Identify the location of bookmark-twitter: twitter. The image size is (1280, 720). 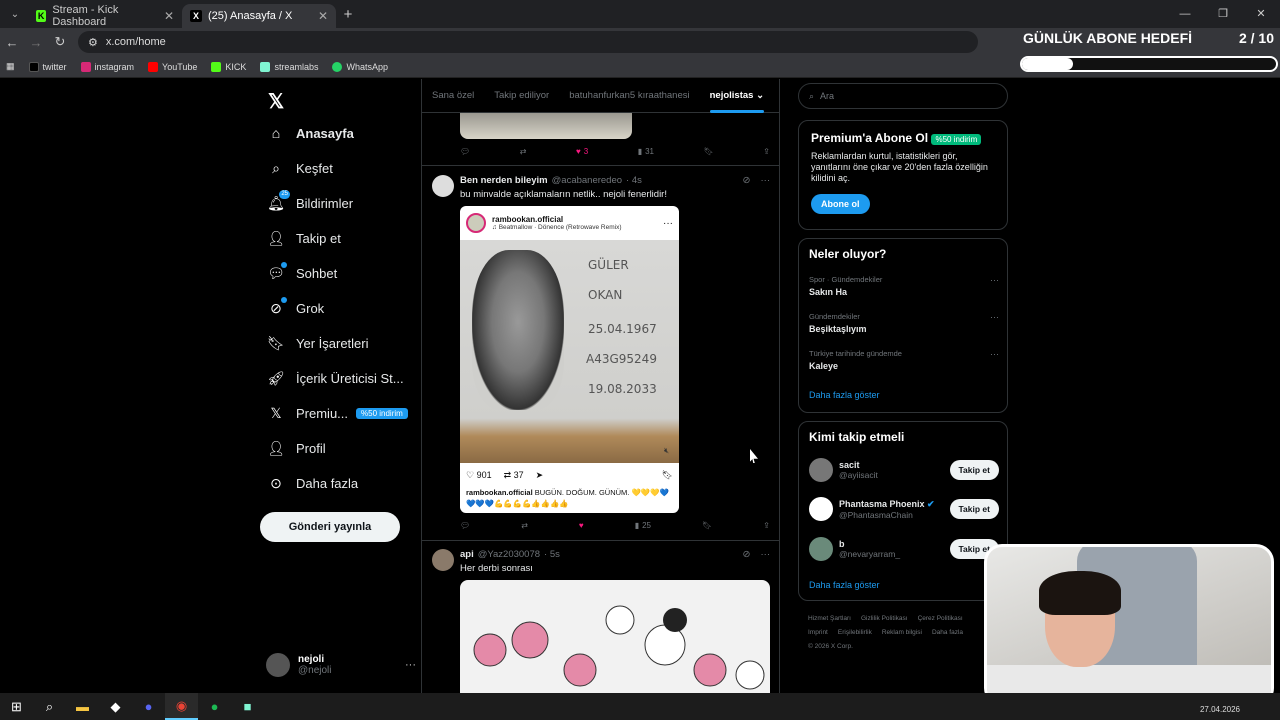
(47, 66).